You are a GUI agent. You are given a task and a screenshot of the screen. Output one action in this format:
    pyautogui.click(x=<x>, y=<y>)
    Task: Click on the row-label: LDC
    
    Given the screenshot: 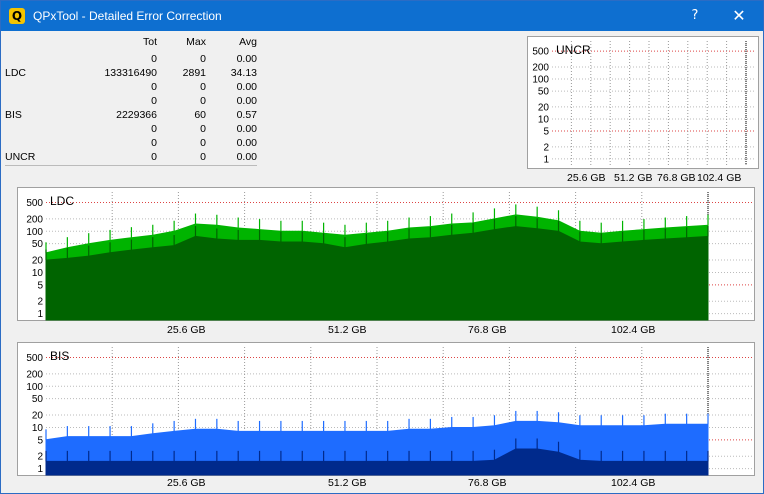 What is the action you would take?
    pyautogui.click(x=16, y=73)
    